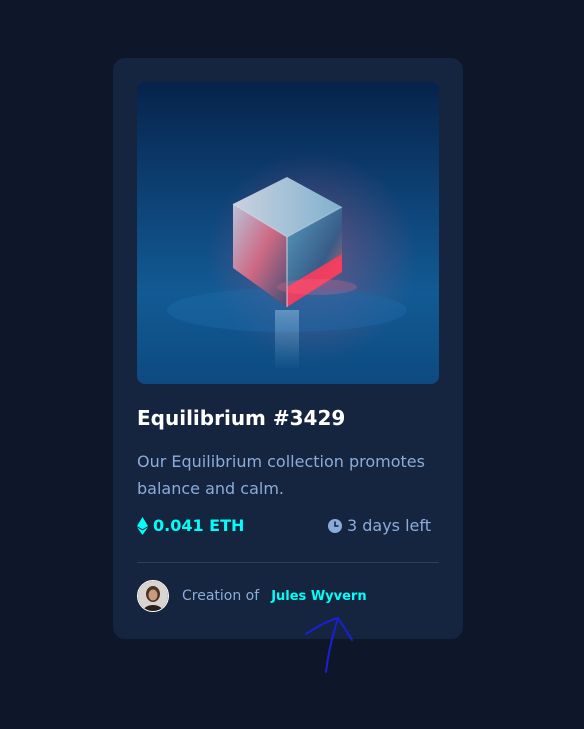 The image size is (584, 729). I want to click on time-left-value: 3 days left, so click(388, 525).